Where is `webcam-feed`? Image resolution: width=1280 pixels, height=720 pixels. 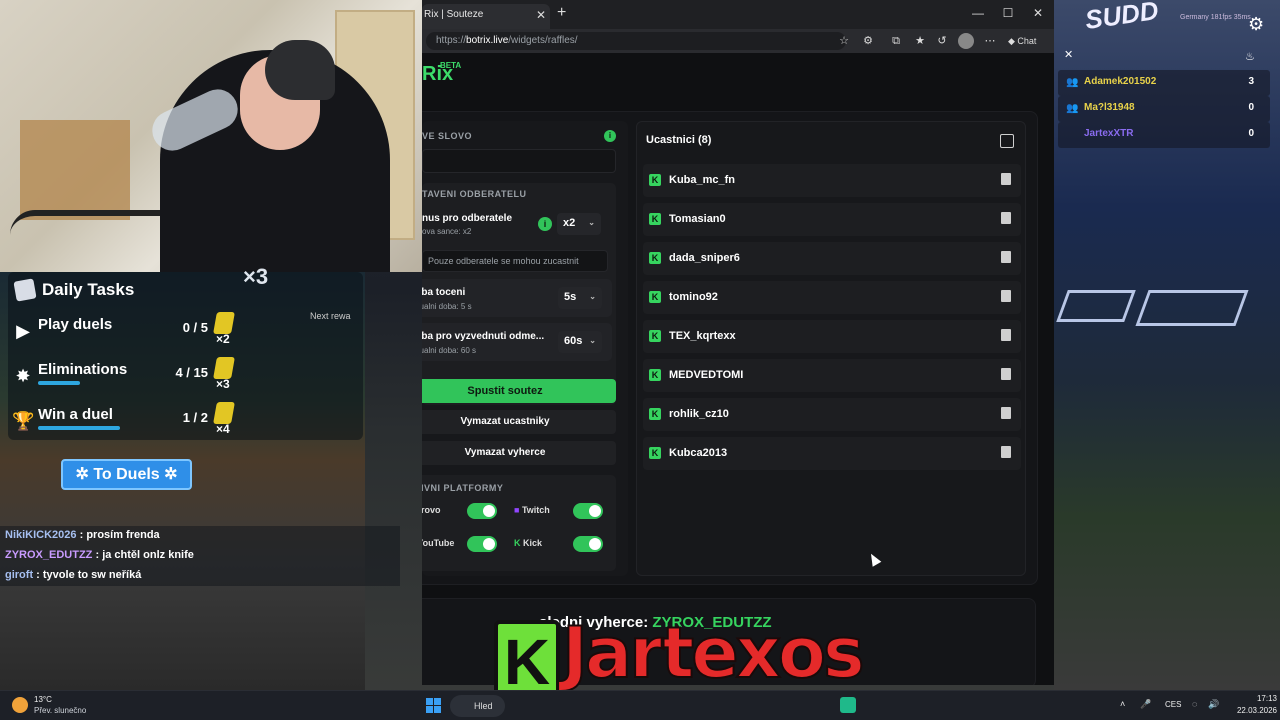 webcam-feed is located at coordinates (211, 136).